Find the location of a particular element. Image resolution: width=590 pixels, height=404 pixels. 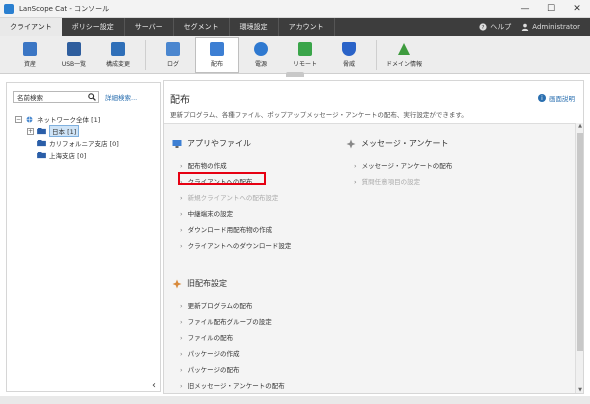

tree-item-label: カリフォルニア支店 [0] is located at coordinates (84, 144).